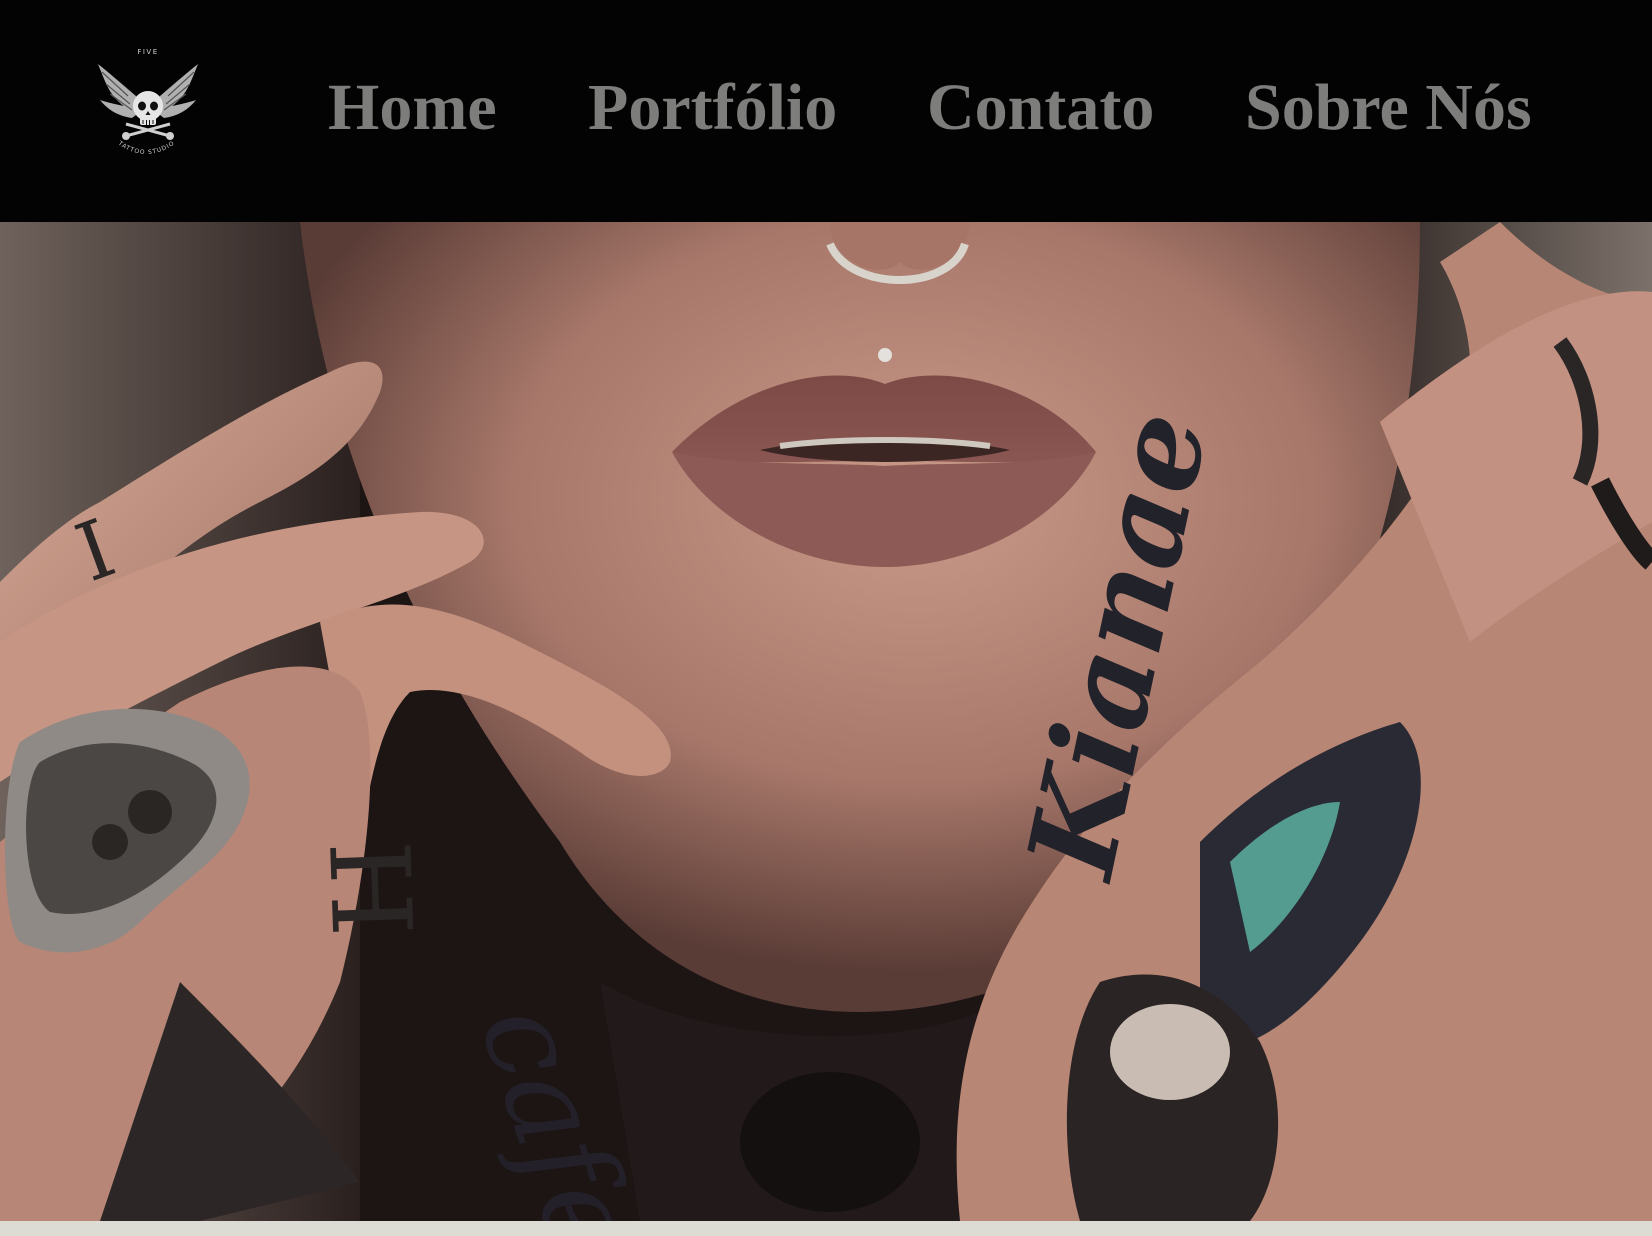 The height and width of the screenshot is (1236, 1652). I want to click on svg-text: TATTOO STUDIO, so click(146, 147).